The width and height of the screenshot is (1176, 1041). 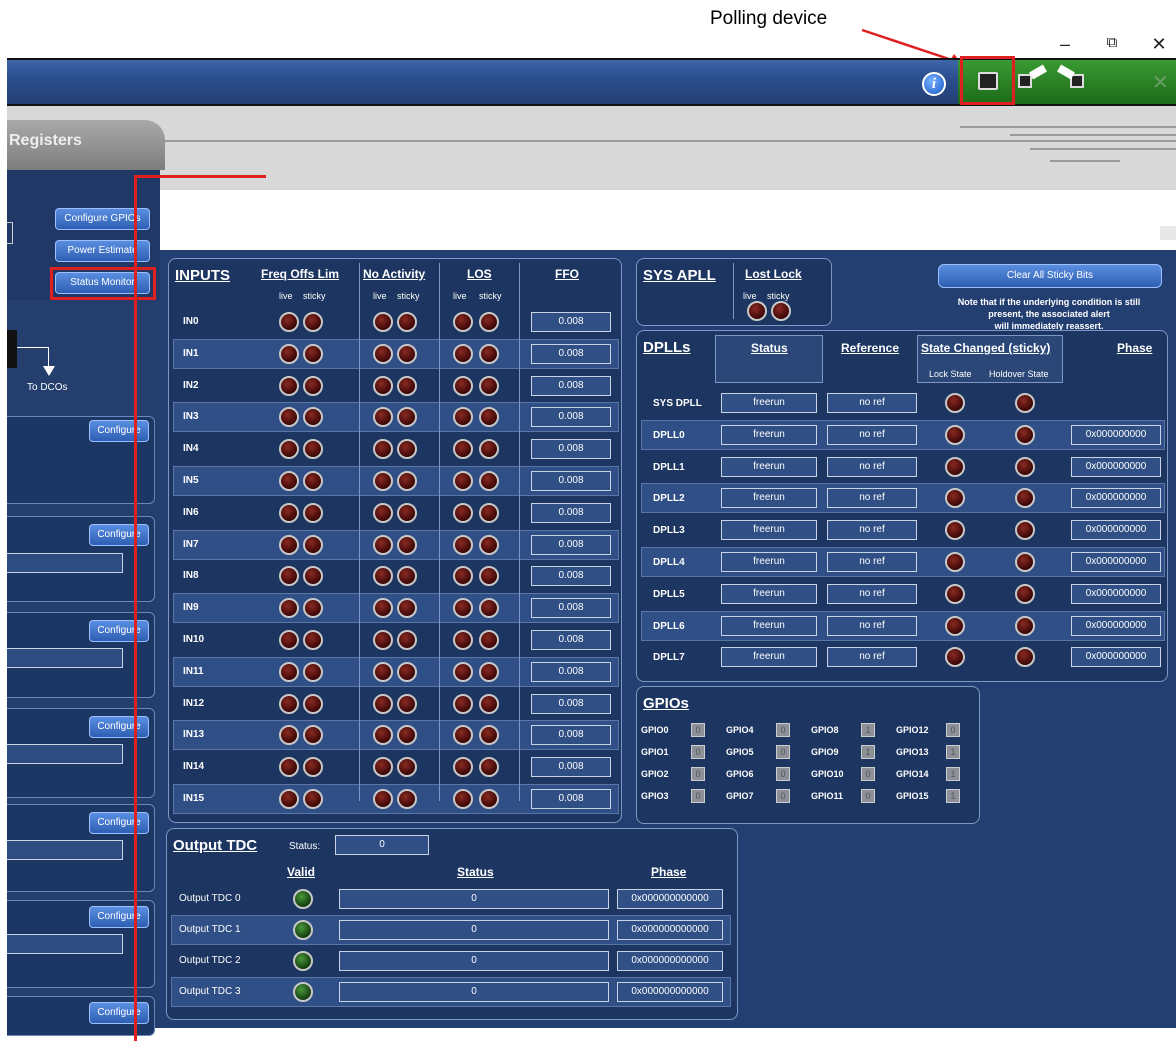 I want to click on input-label: IN1, so click(x=191, y=353).